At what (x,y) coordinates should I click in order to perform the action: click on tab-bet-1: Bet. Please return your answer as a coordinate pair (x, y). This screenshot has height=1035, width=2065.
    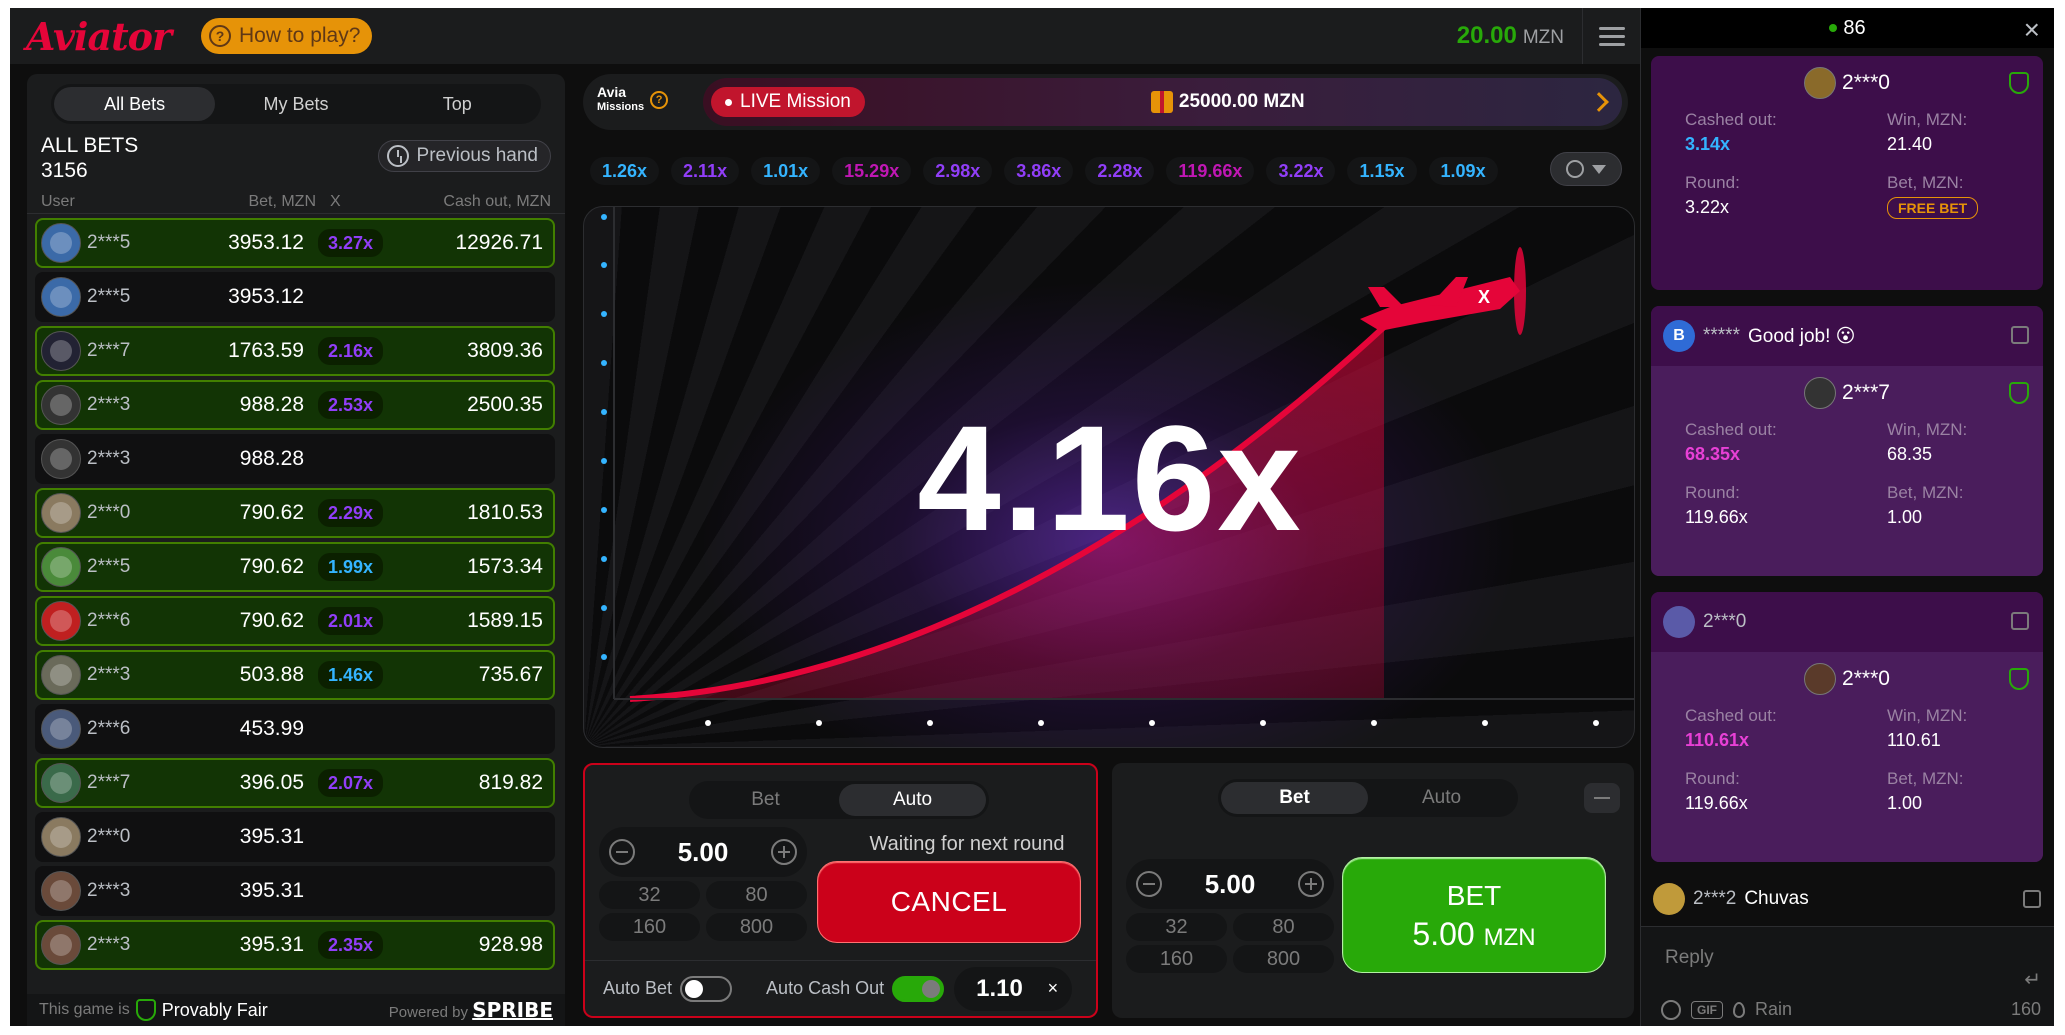
    Looking at the image, I should click on (765, 800).